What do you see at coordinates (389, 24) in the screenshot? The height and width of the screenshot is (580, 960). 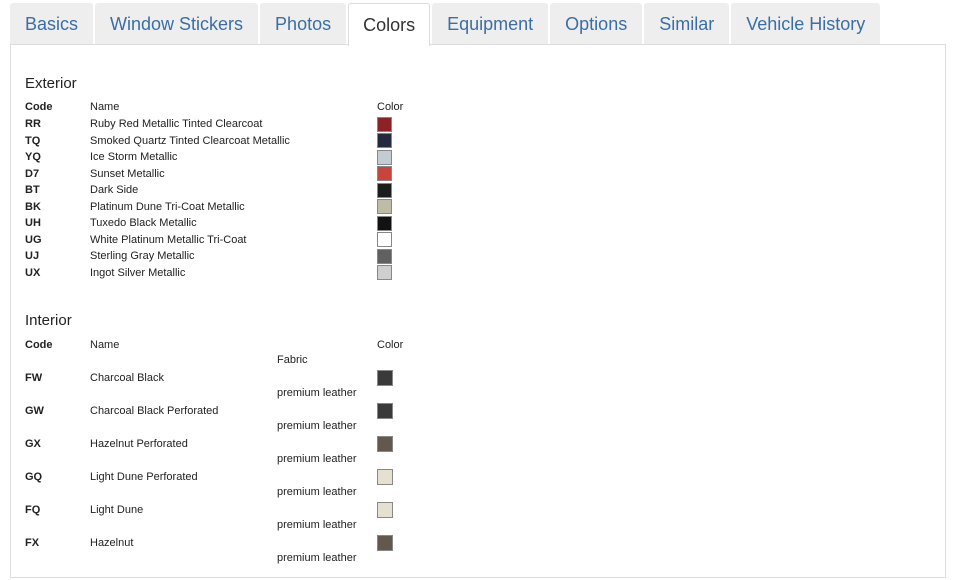 I see `tab-colors: Colors` at bounding box center [389, 24].